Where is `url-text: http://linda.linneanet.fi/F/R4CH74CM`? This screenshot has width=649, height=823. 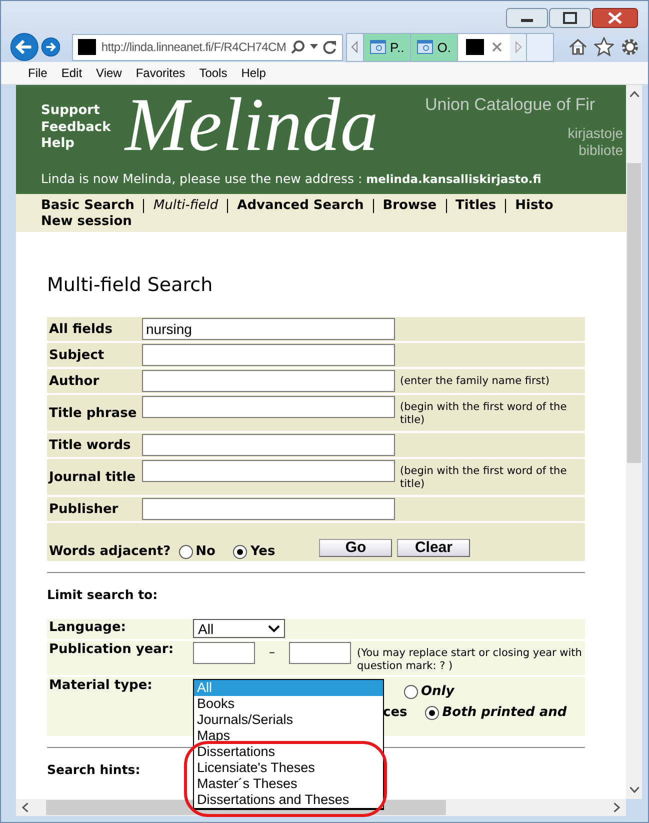
url-text: http://linda.linneanet.fi/F/R4CH74CM is located at coordinates (193, 47).